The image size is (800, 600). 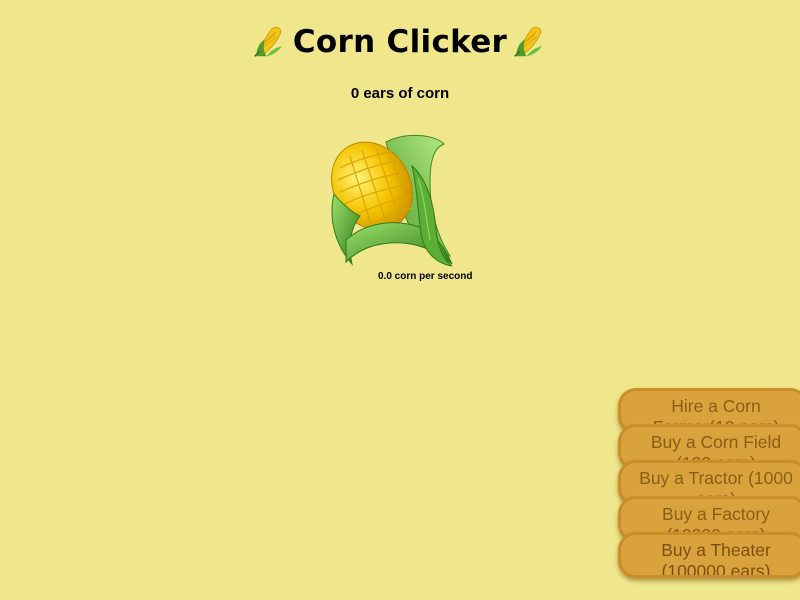 I want to click on page-title: Corn Clicker, so click(x=400, y=42).